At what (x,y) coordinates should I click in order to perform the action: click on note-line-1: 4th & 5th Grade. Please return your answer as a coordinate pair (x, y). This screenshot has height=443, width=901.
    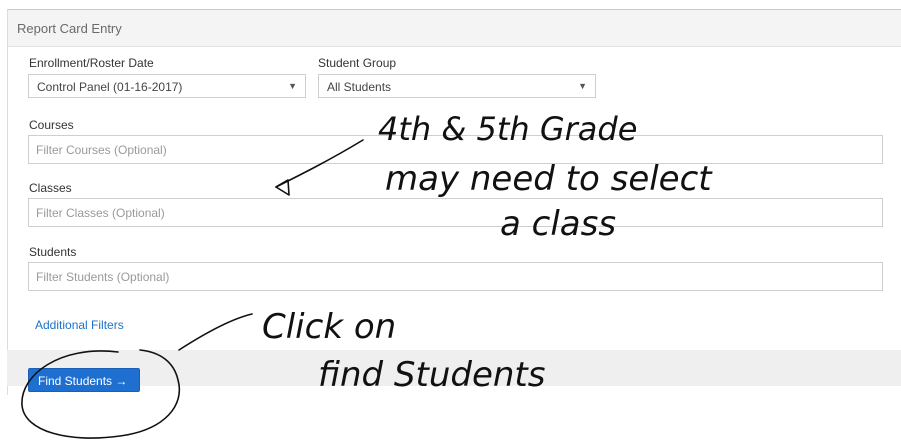
    Looking at the image, I should click on (507, 129).